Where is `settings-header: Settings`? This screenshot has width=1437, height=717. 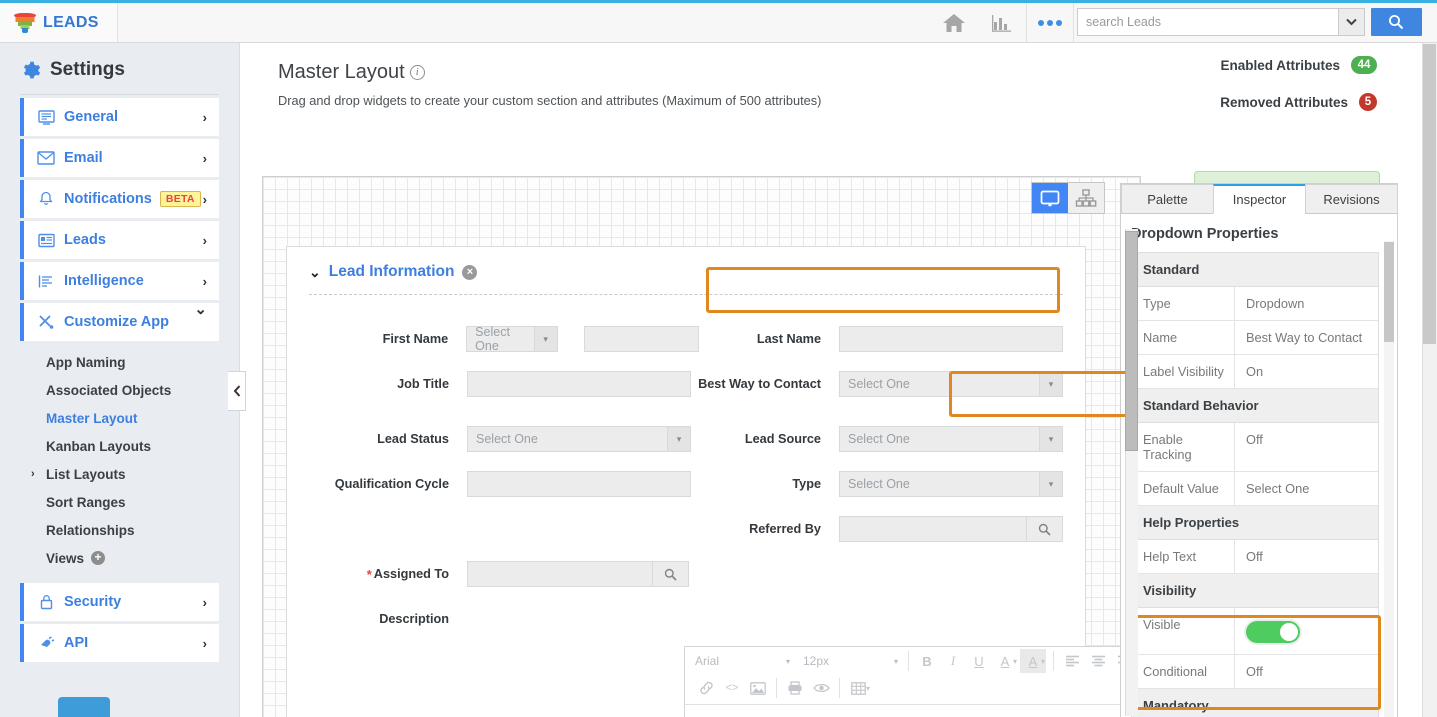
settings-header: Settings is located at coordinates (119, 69).